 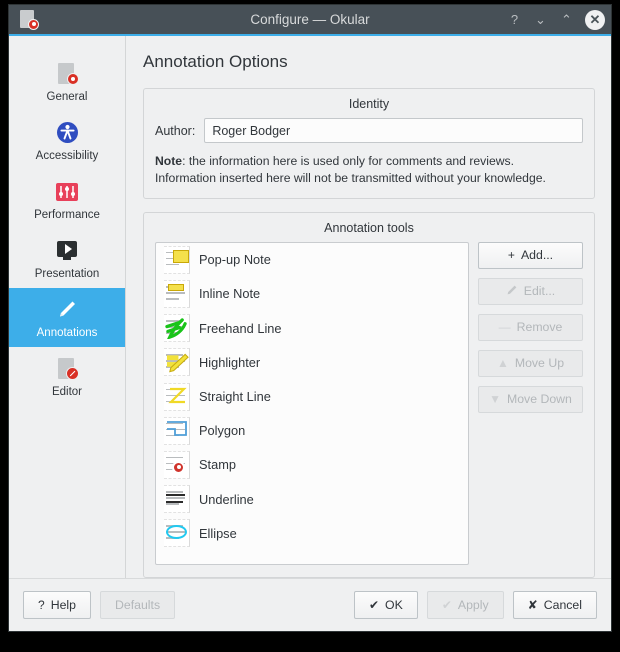 What do you see at coordinates (67, 251) in the screenshot?
I see `screen-play-icon` at bounding box center [67, 251].